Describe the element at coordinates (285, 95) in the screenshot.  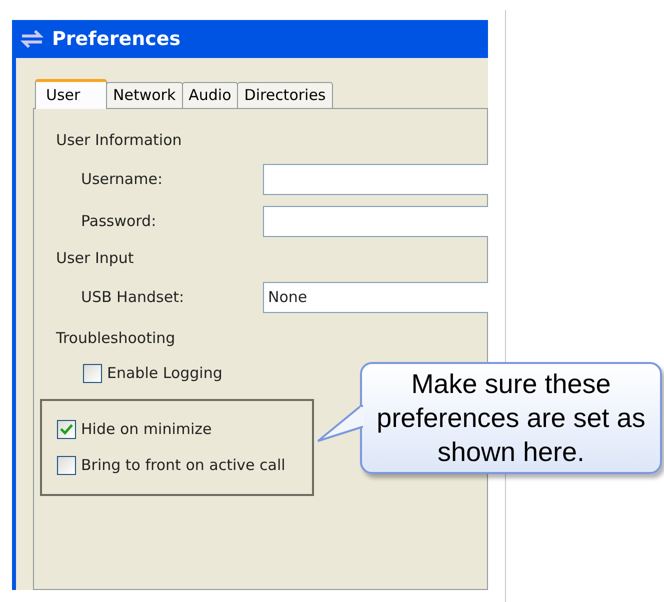
I see `tab: Directories` at that location.